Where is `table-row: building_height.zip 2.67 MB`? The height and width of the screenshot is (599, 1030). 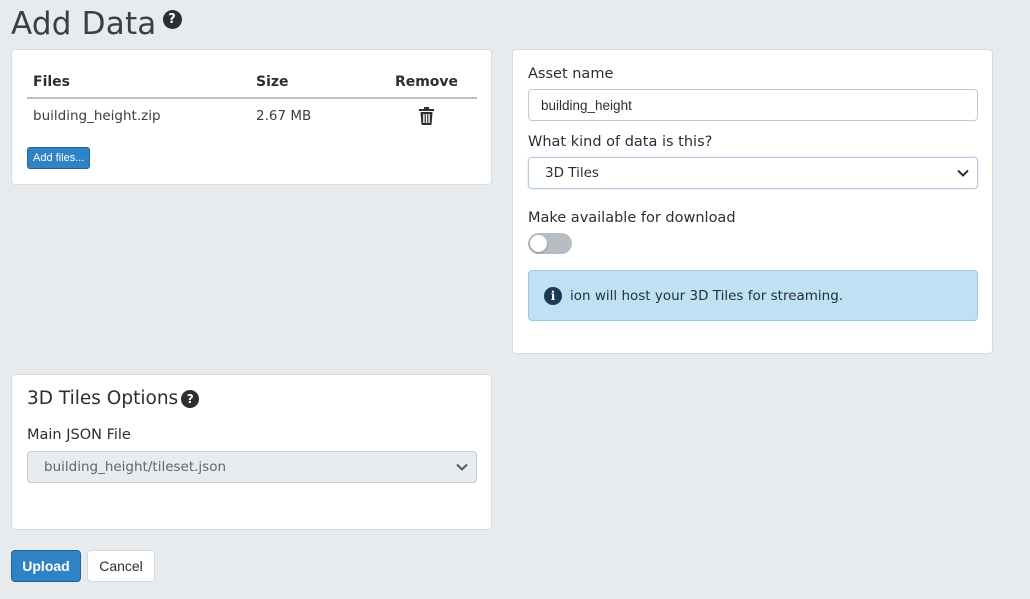 table-row: building_height.zip 2.67 MB is located at coordinates (252, 116).